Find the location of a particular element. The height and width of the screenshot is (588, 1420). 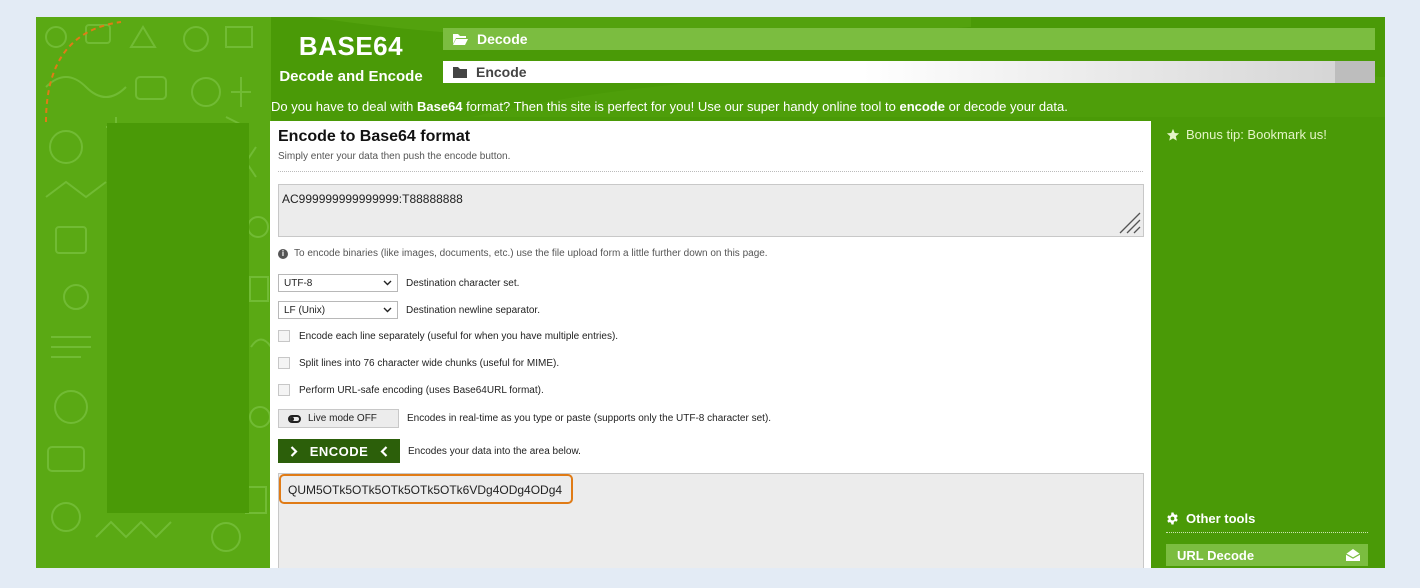

ad-placeholder is located at coordinates (178, 318).